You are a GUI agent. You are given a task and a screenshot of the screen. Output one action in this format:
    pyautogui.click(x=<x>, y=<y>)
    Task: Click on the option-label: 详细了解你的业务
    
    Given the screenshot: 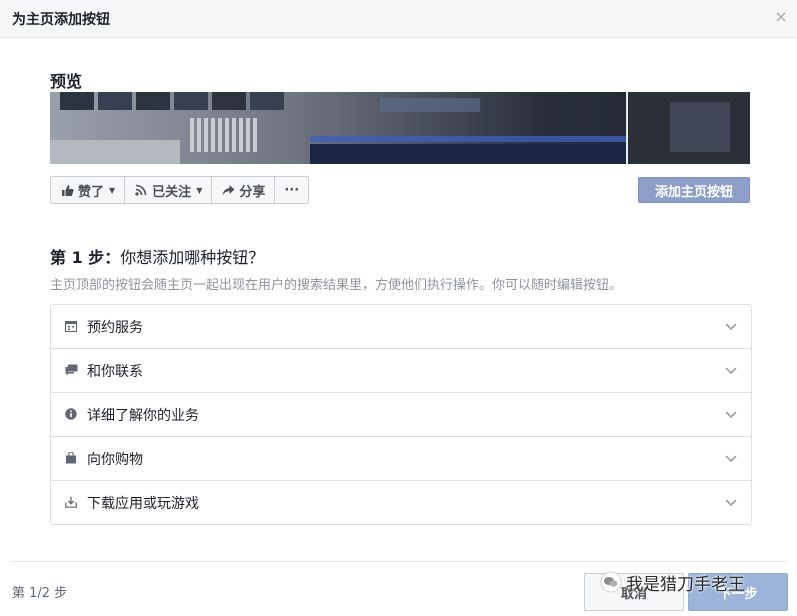 What is the action you would take?
    pyautogui.click(x=143, y=416)
    